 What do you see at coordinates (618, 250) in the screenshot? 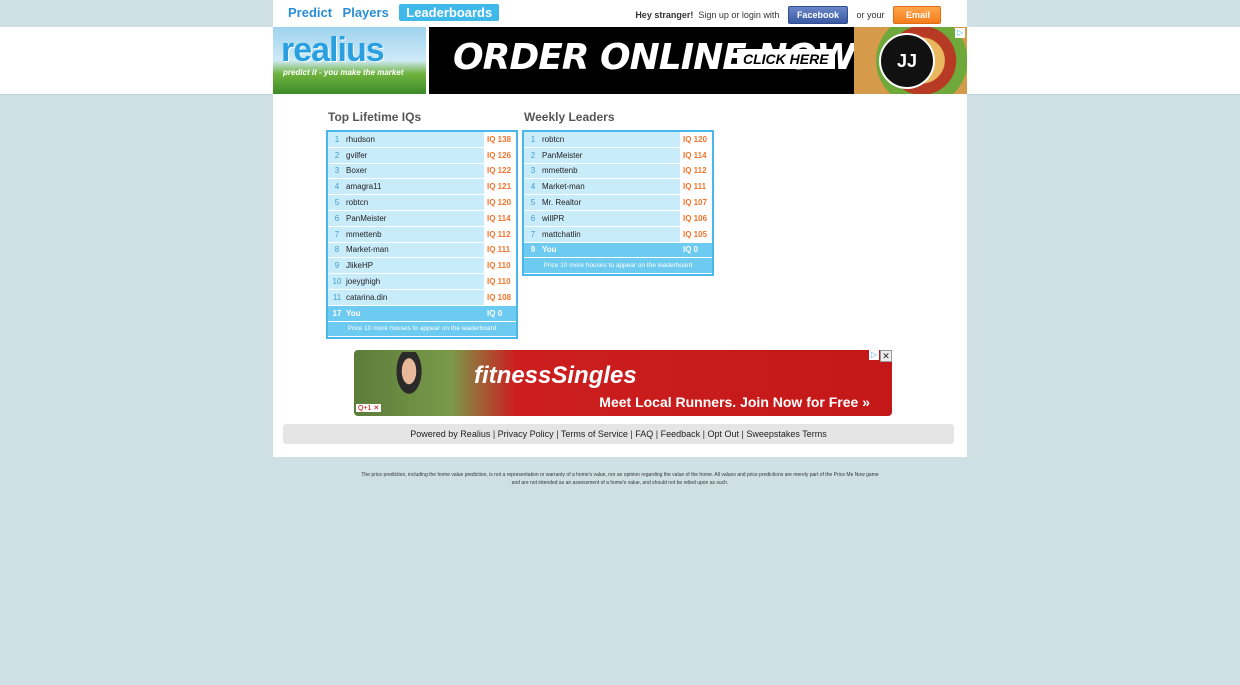
I see `your-row: 9 You IQ 0` at bounding box center [618, 250].